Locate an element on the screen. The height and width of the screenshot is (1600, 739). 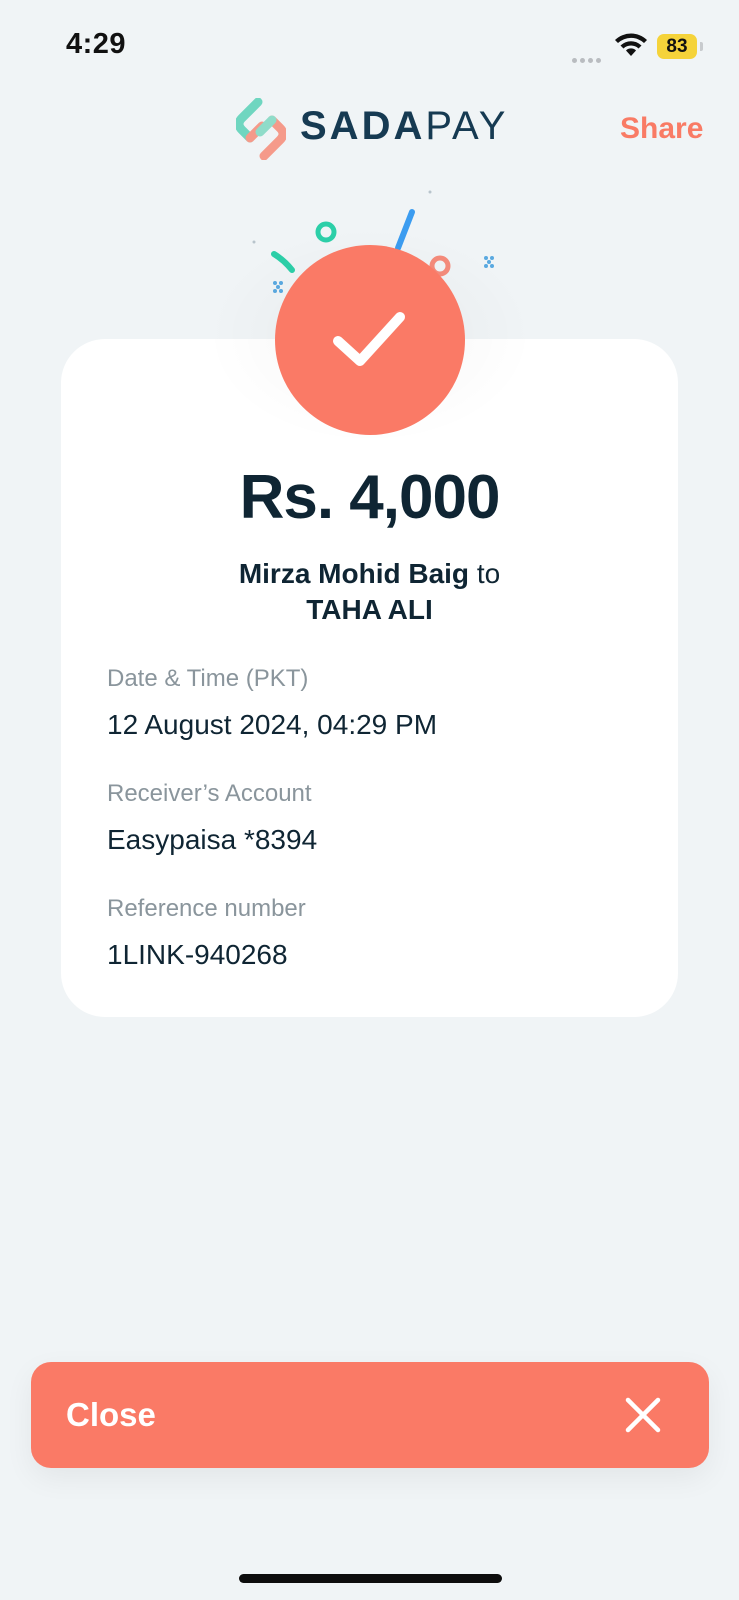
transfer-amount: Rs. 4,000 is located at coordinates (370, 497).